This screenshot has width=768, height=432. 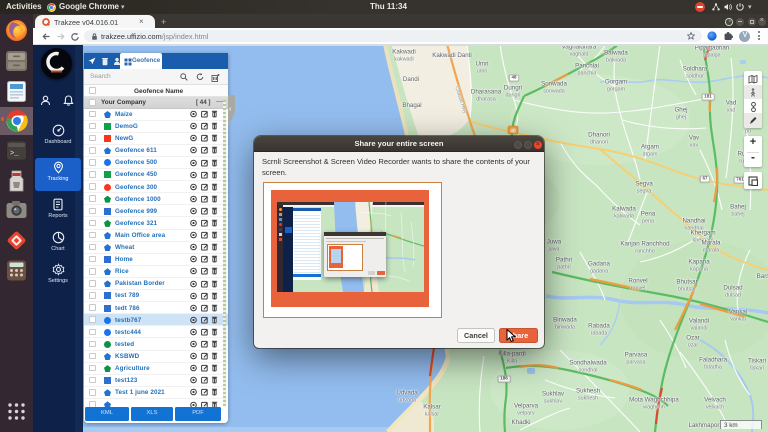 What do you see at coordinates (513, 131) in the screenshot?
I see `svg-text: 48` at bounding box center [513, 131].